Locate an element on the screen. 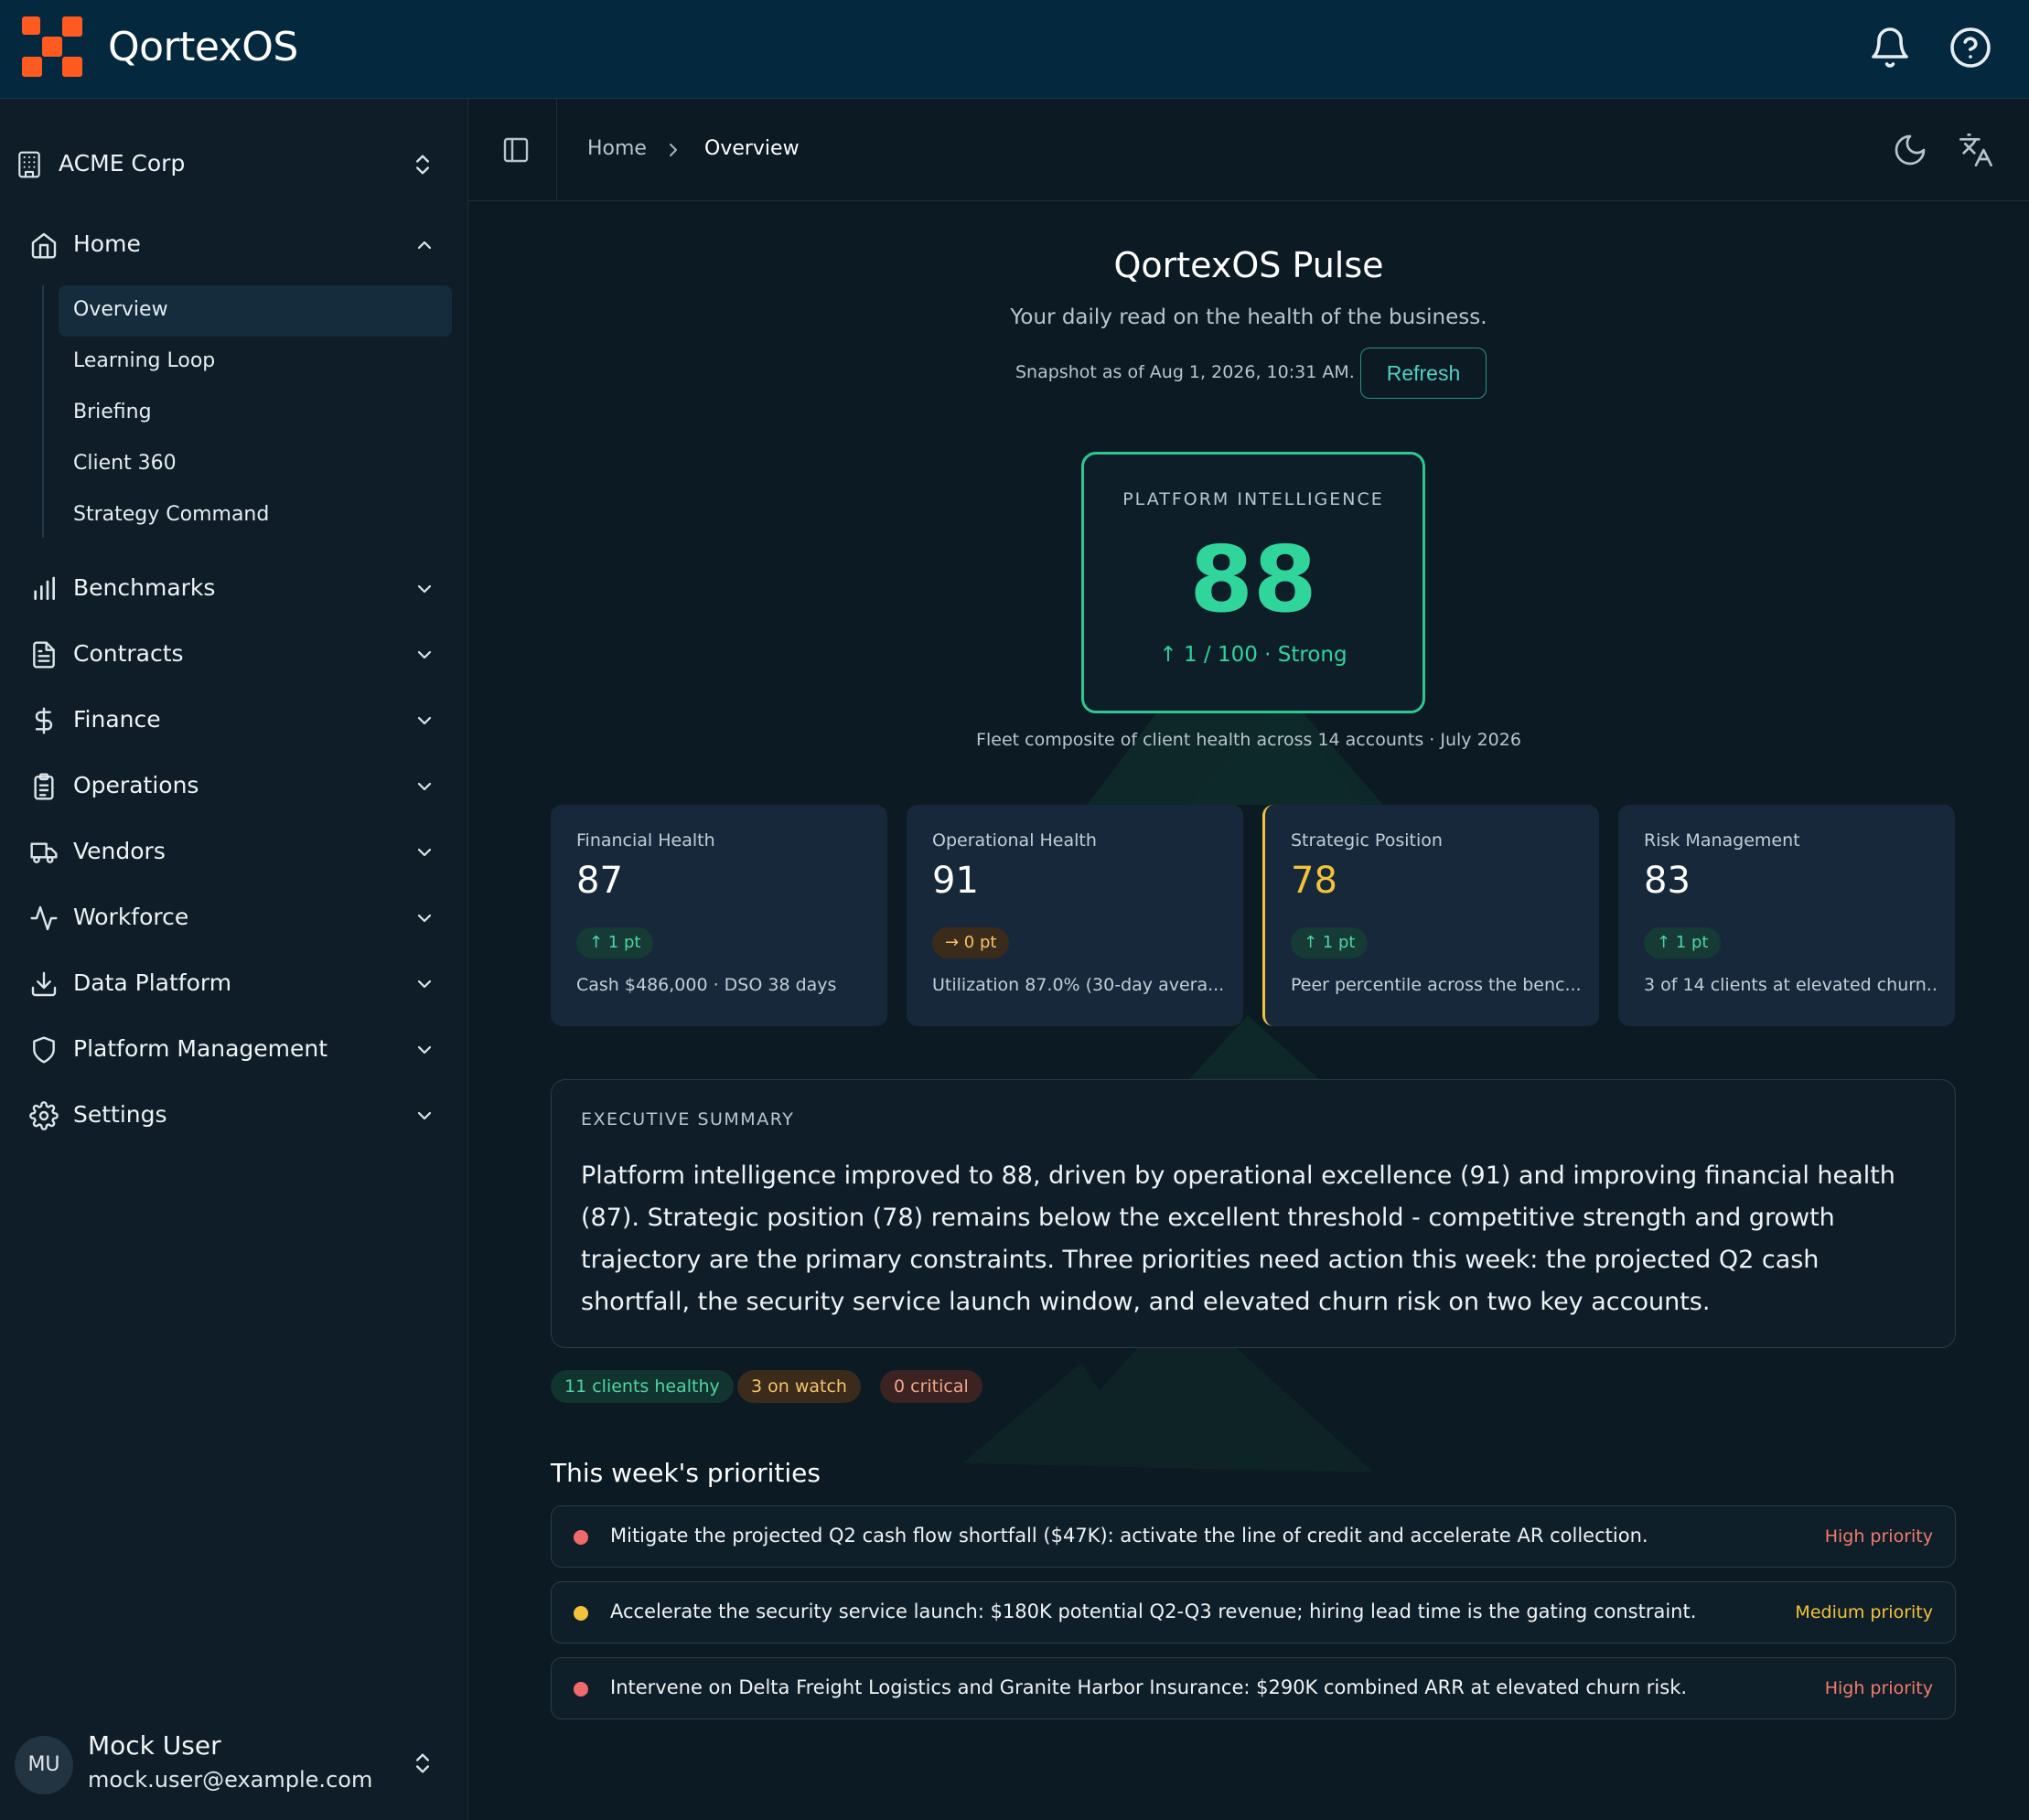  clipboard-icon is located at coordinates (44, 786).